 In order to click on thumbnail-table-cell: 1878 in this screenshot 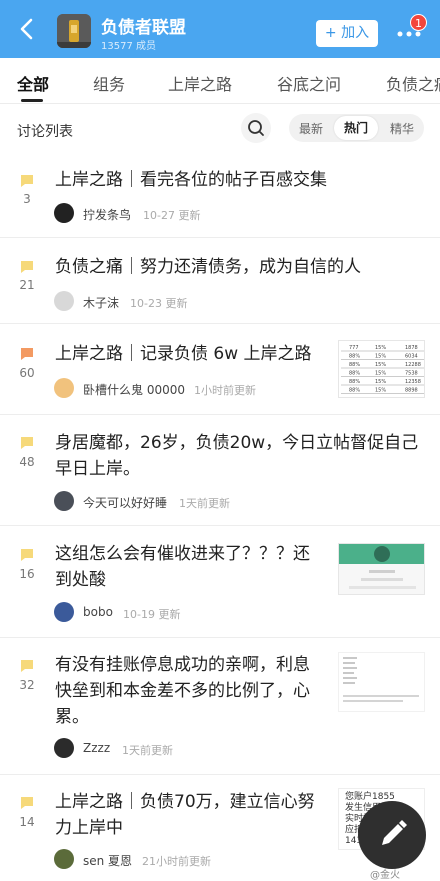, I will do `click(411, 348)`.